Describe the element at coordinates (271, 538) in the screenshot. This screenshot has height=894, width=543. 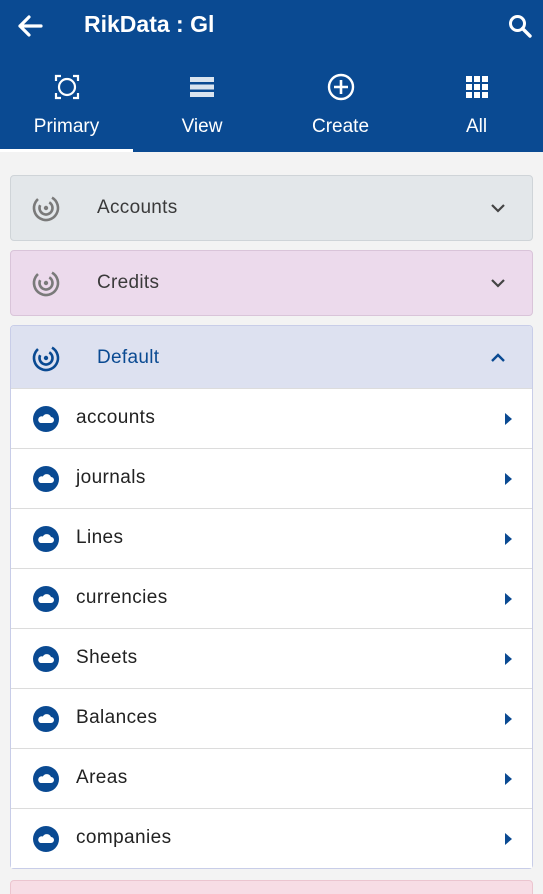
I see `list-item-lines: Lines` at that location.